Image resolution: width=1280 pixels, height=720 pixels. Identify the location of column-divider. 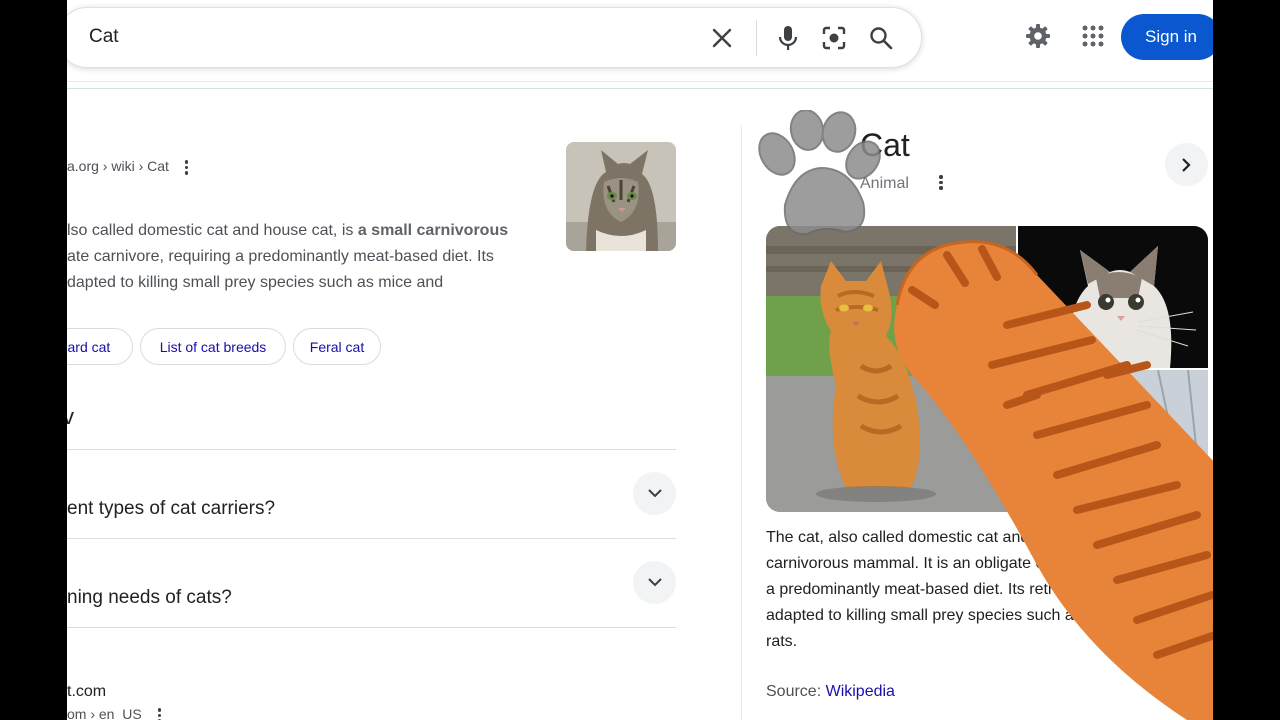
(741, 422).